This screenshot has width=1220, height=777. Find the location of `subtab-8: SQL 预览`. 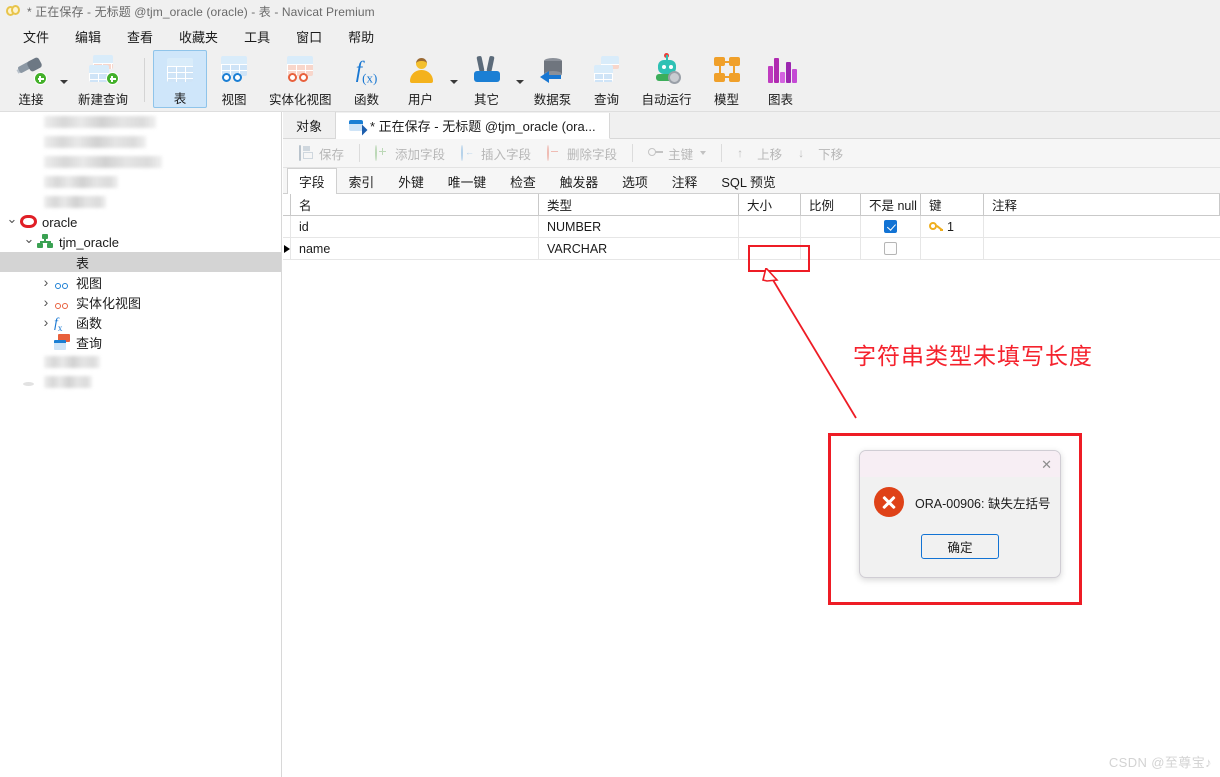

subtab-8: SQL 预览 is located at coordinates (748, 180).